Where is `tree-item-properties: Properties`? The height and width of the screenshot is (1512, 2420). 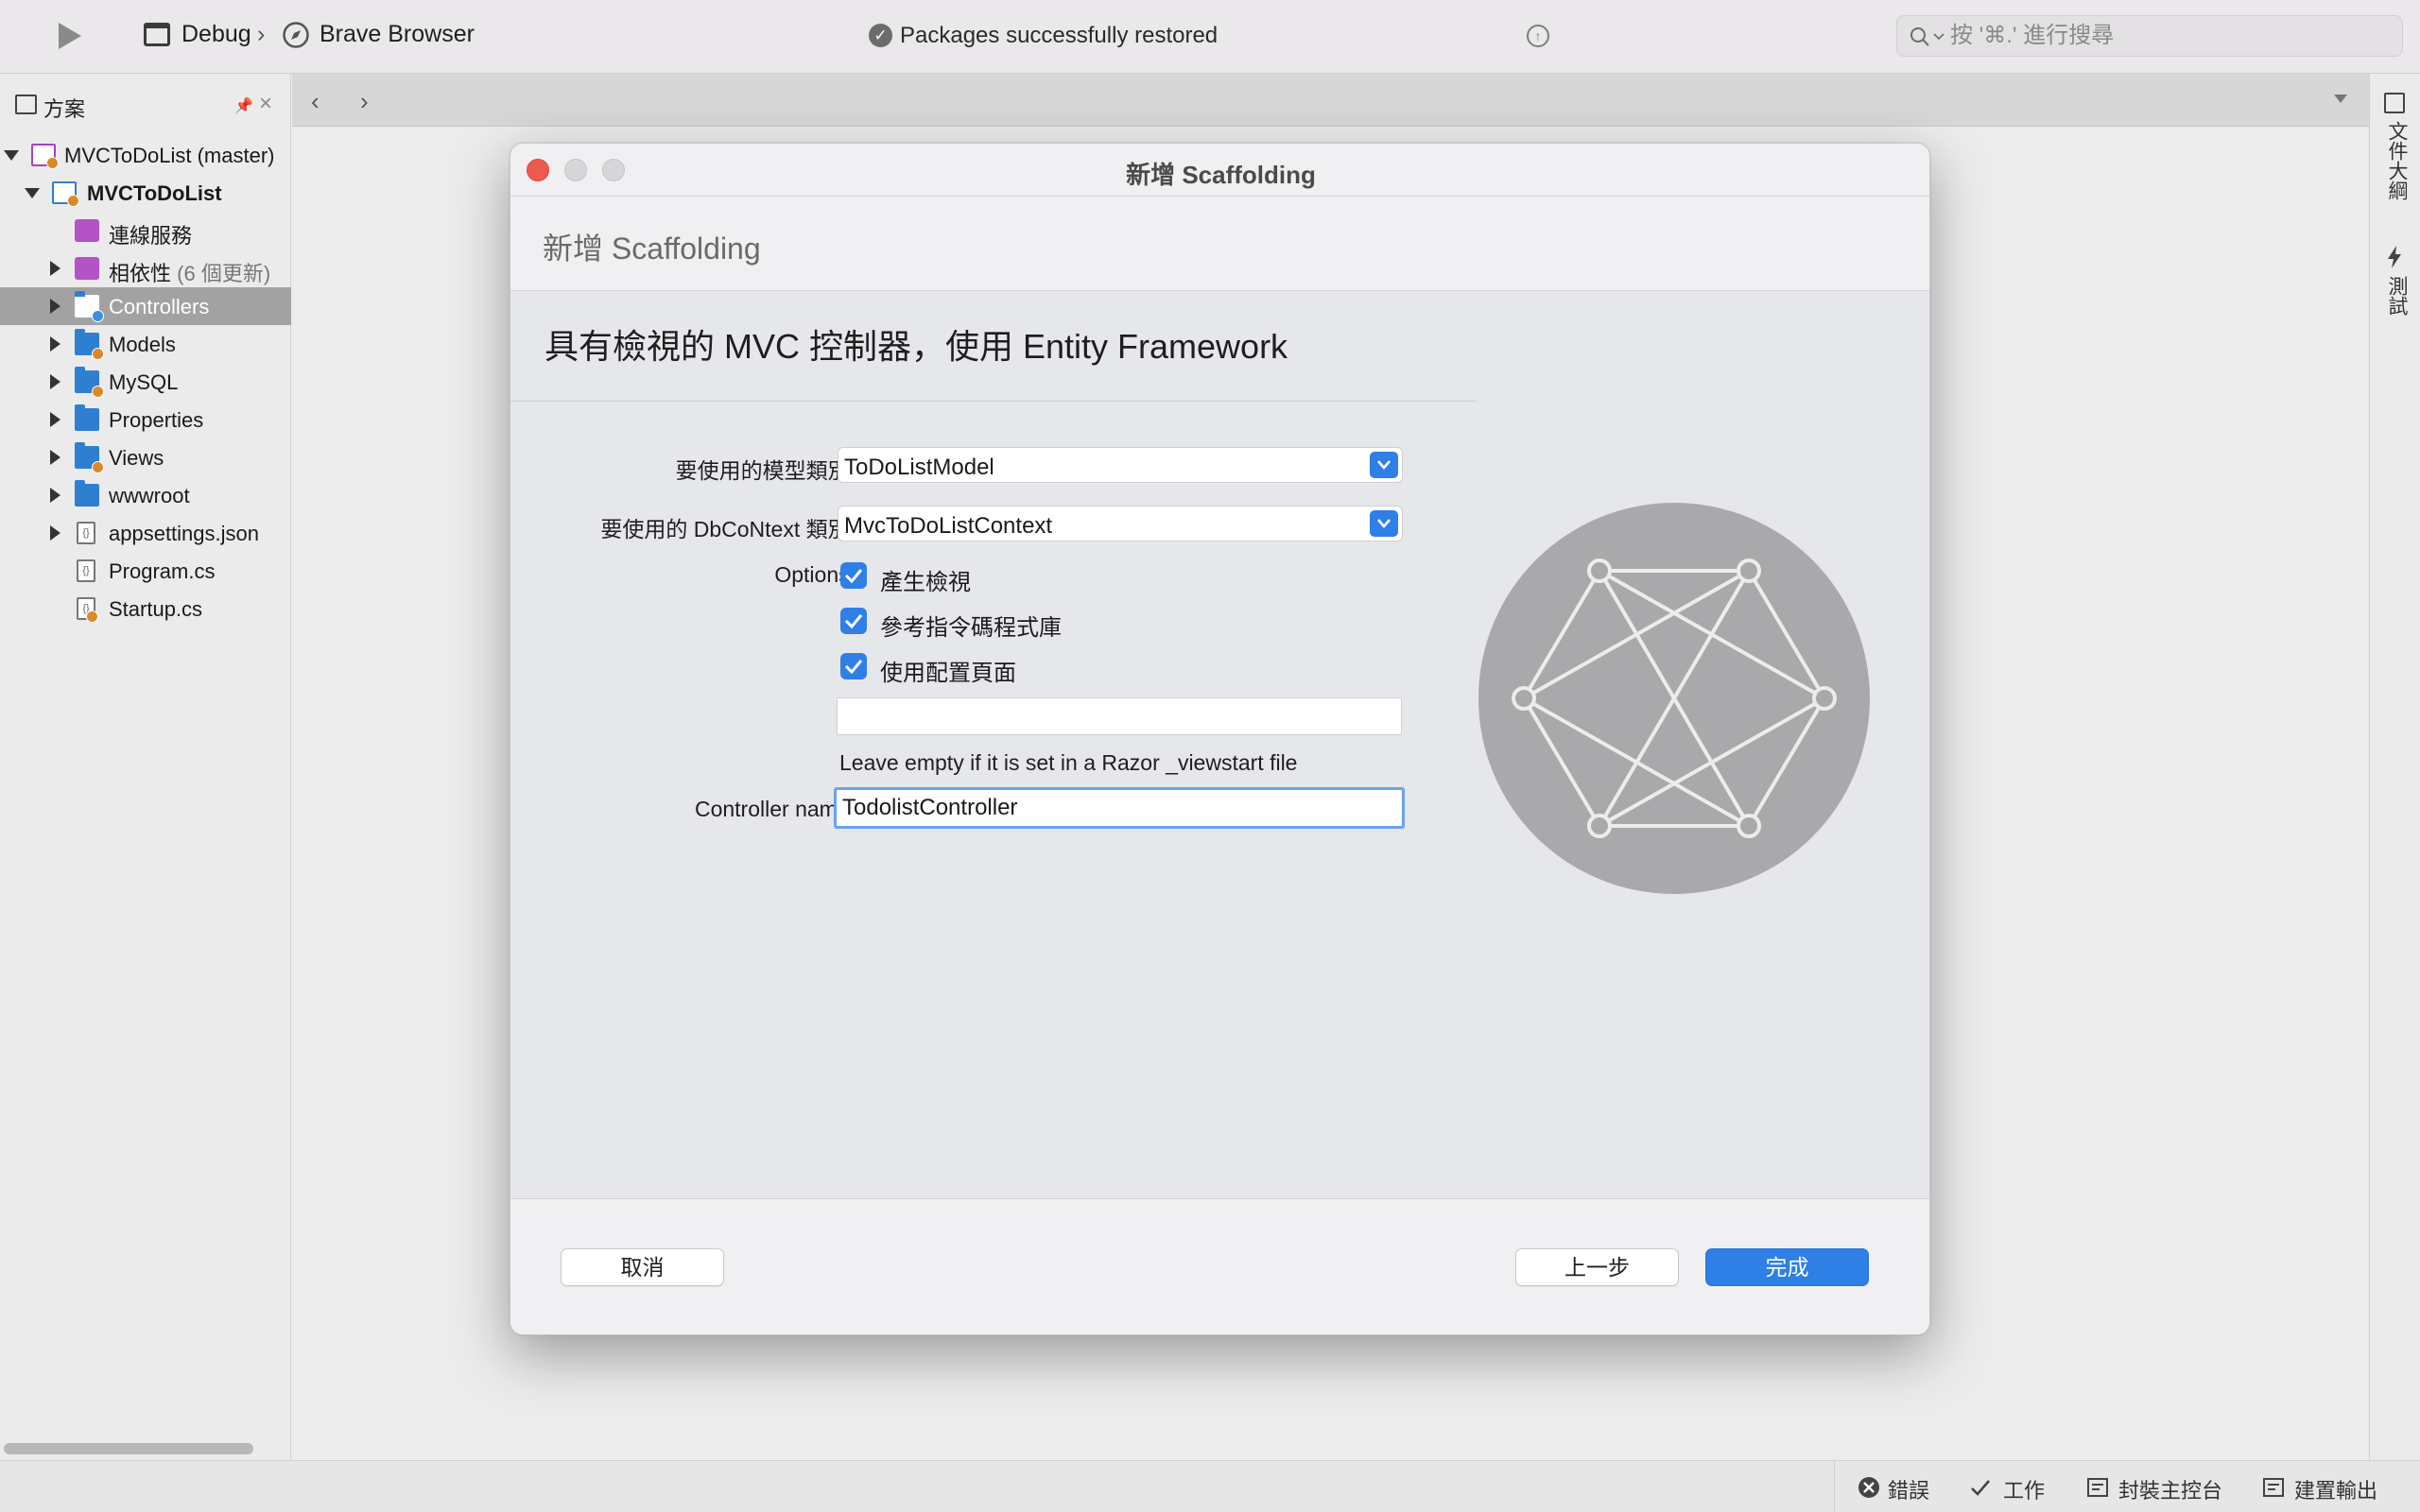 tree-item-properties: Properties is located at coordinates (145, 419).